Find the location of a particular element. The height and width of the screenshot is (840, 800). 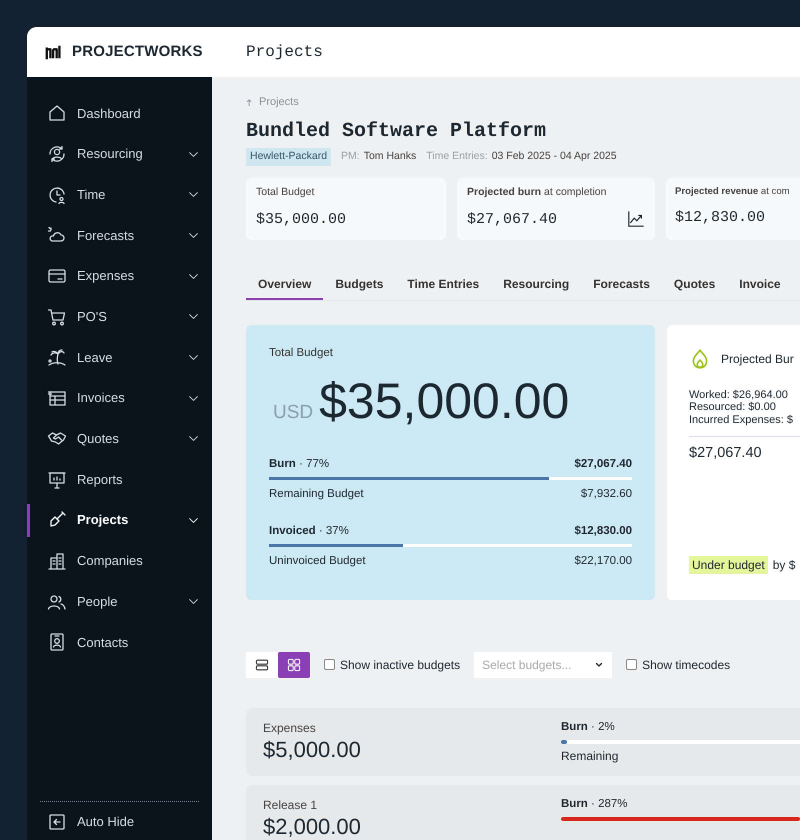

sidebar-item: Dashboard is located at coordinates (119, 113).